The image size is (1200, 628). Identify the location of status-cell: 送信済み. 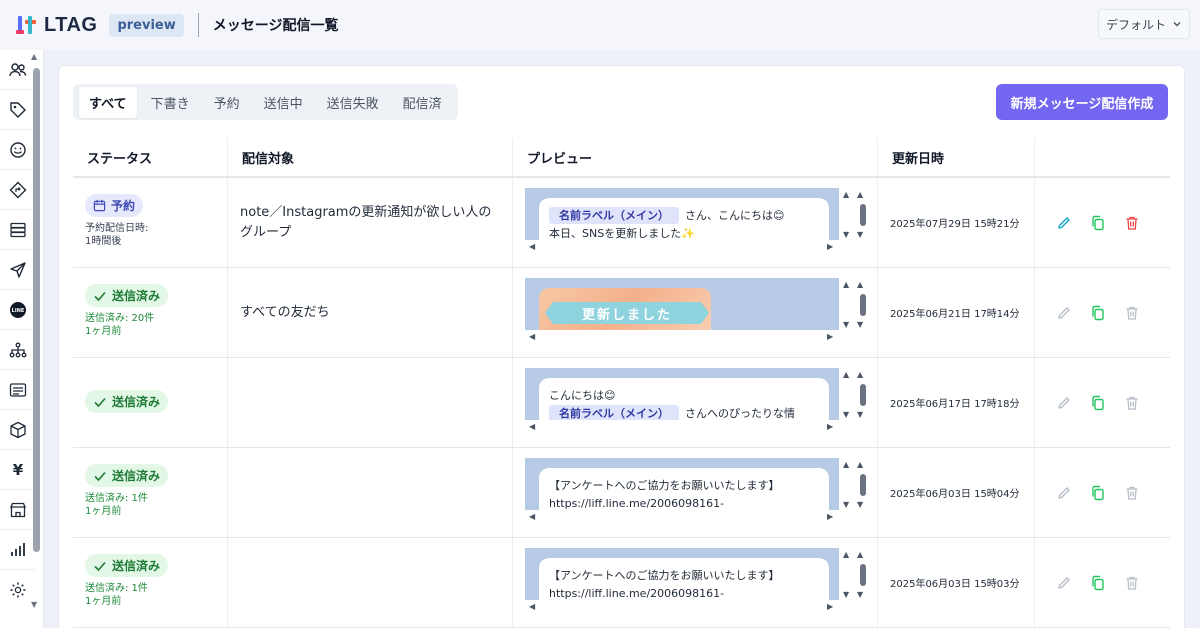
(150, 402).